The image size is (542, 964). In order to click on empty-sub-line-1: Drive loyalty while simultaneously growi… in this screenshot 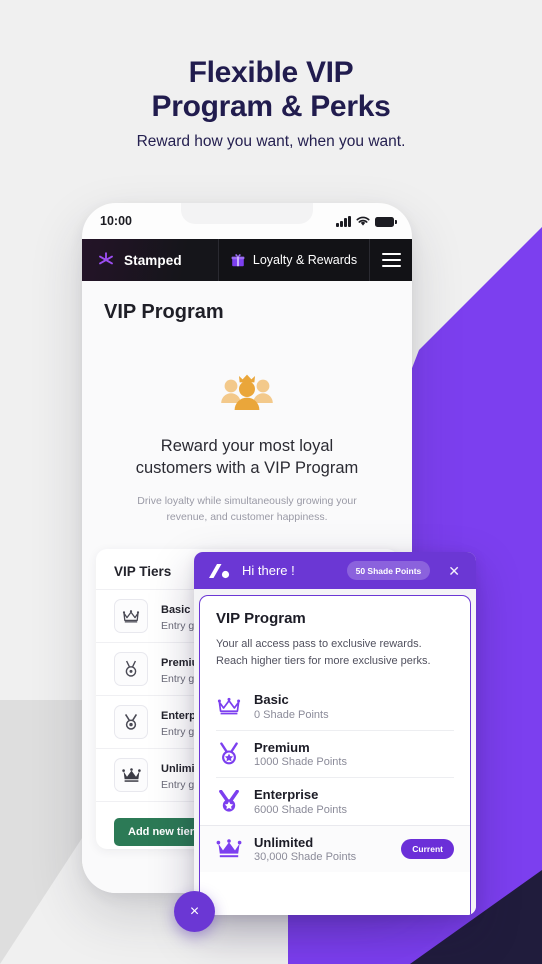, I will do `click(247, 500)`.